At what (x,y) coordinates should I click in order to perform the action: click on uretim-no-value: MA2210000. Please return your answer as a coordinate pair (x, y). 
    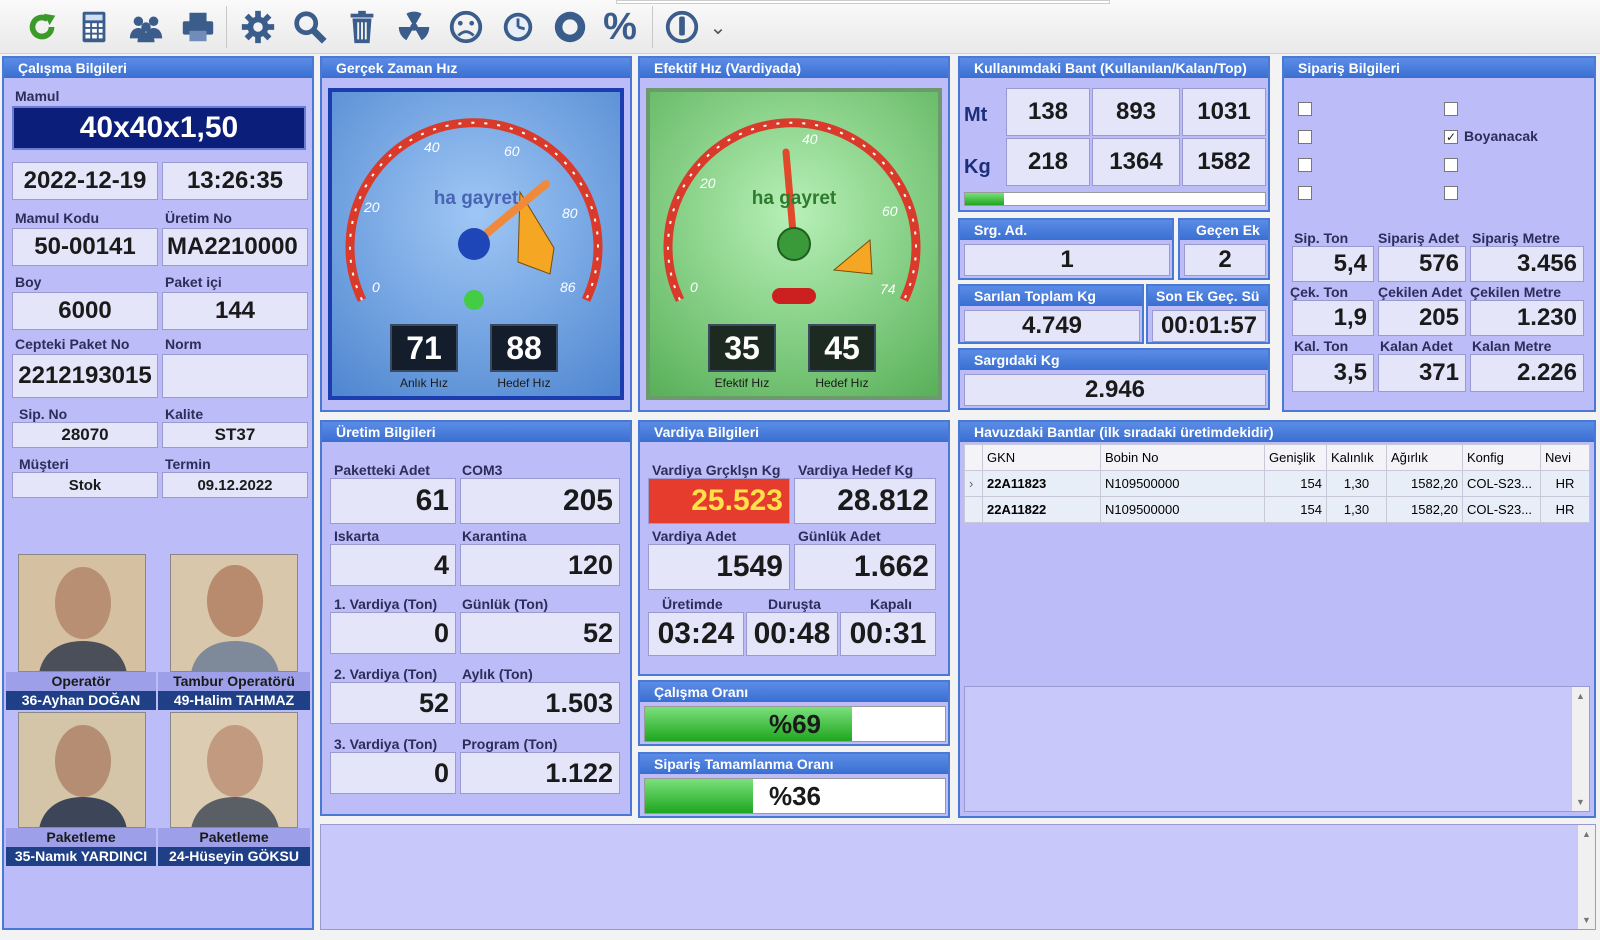
    Looking at the image, I should click on (235, 247).